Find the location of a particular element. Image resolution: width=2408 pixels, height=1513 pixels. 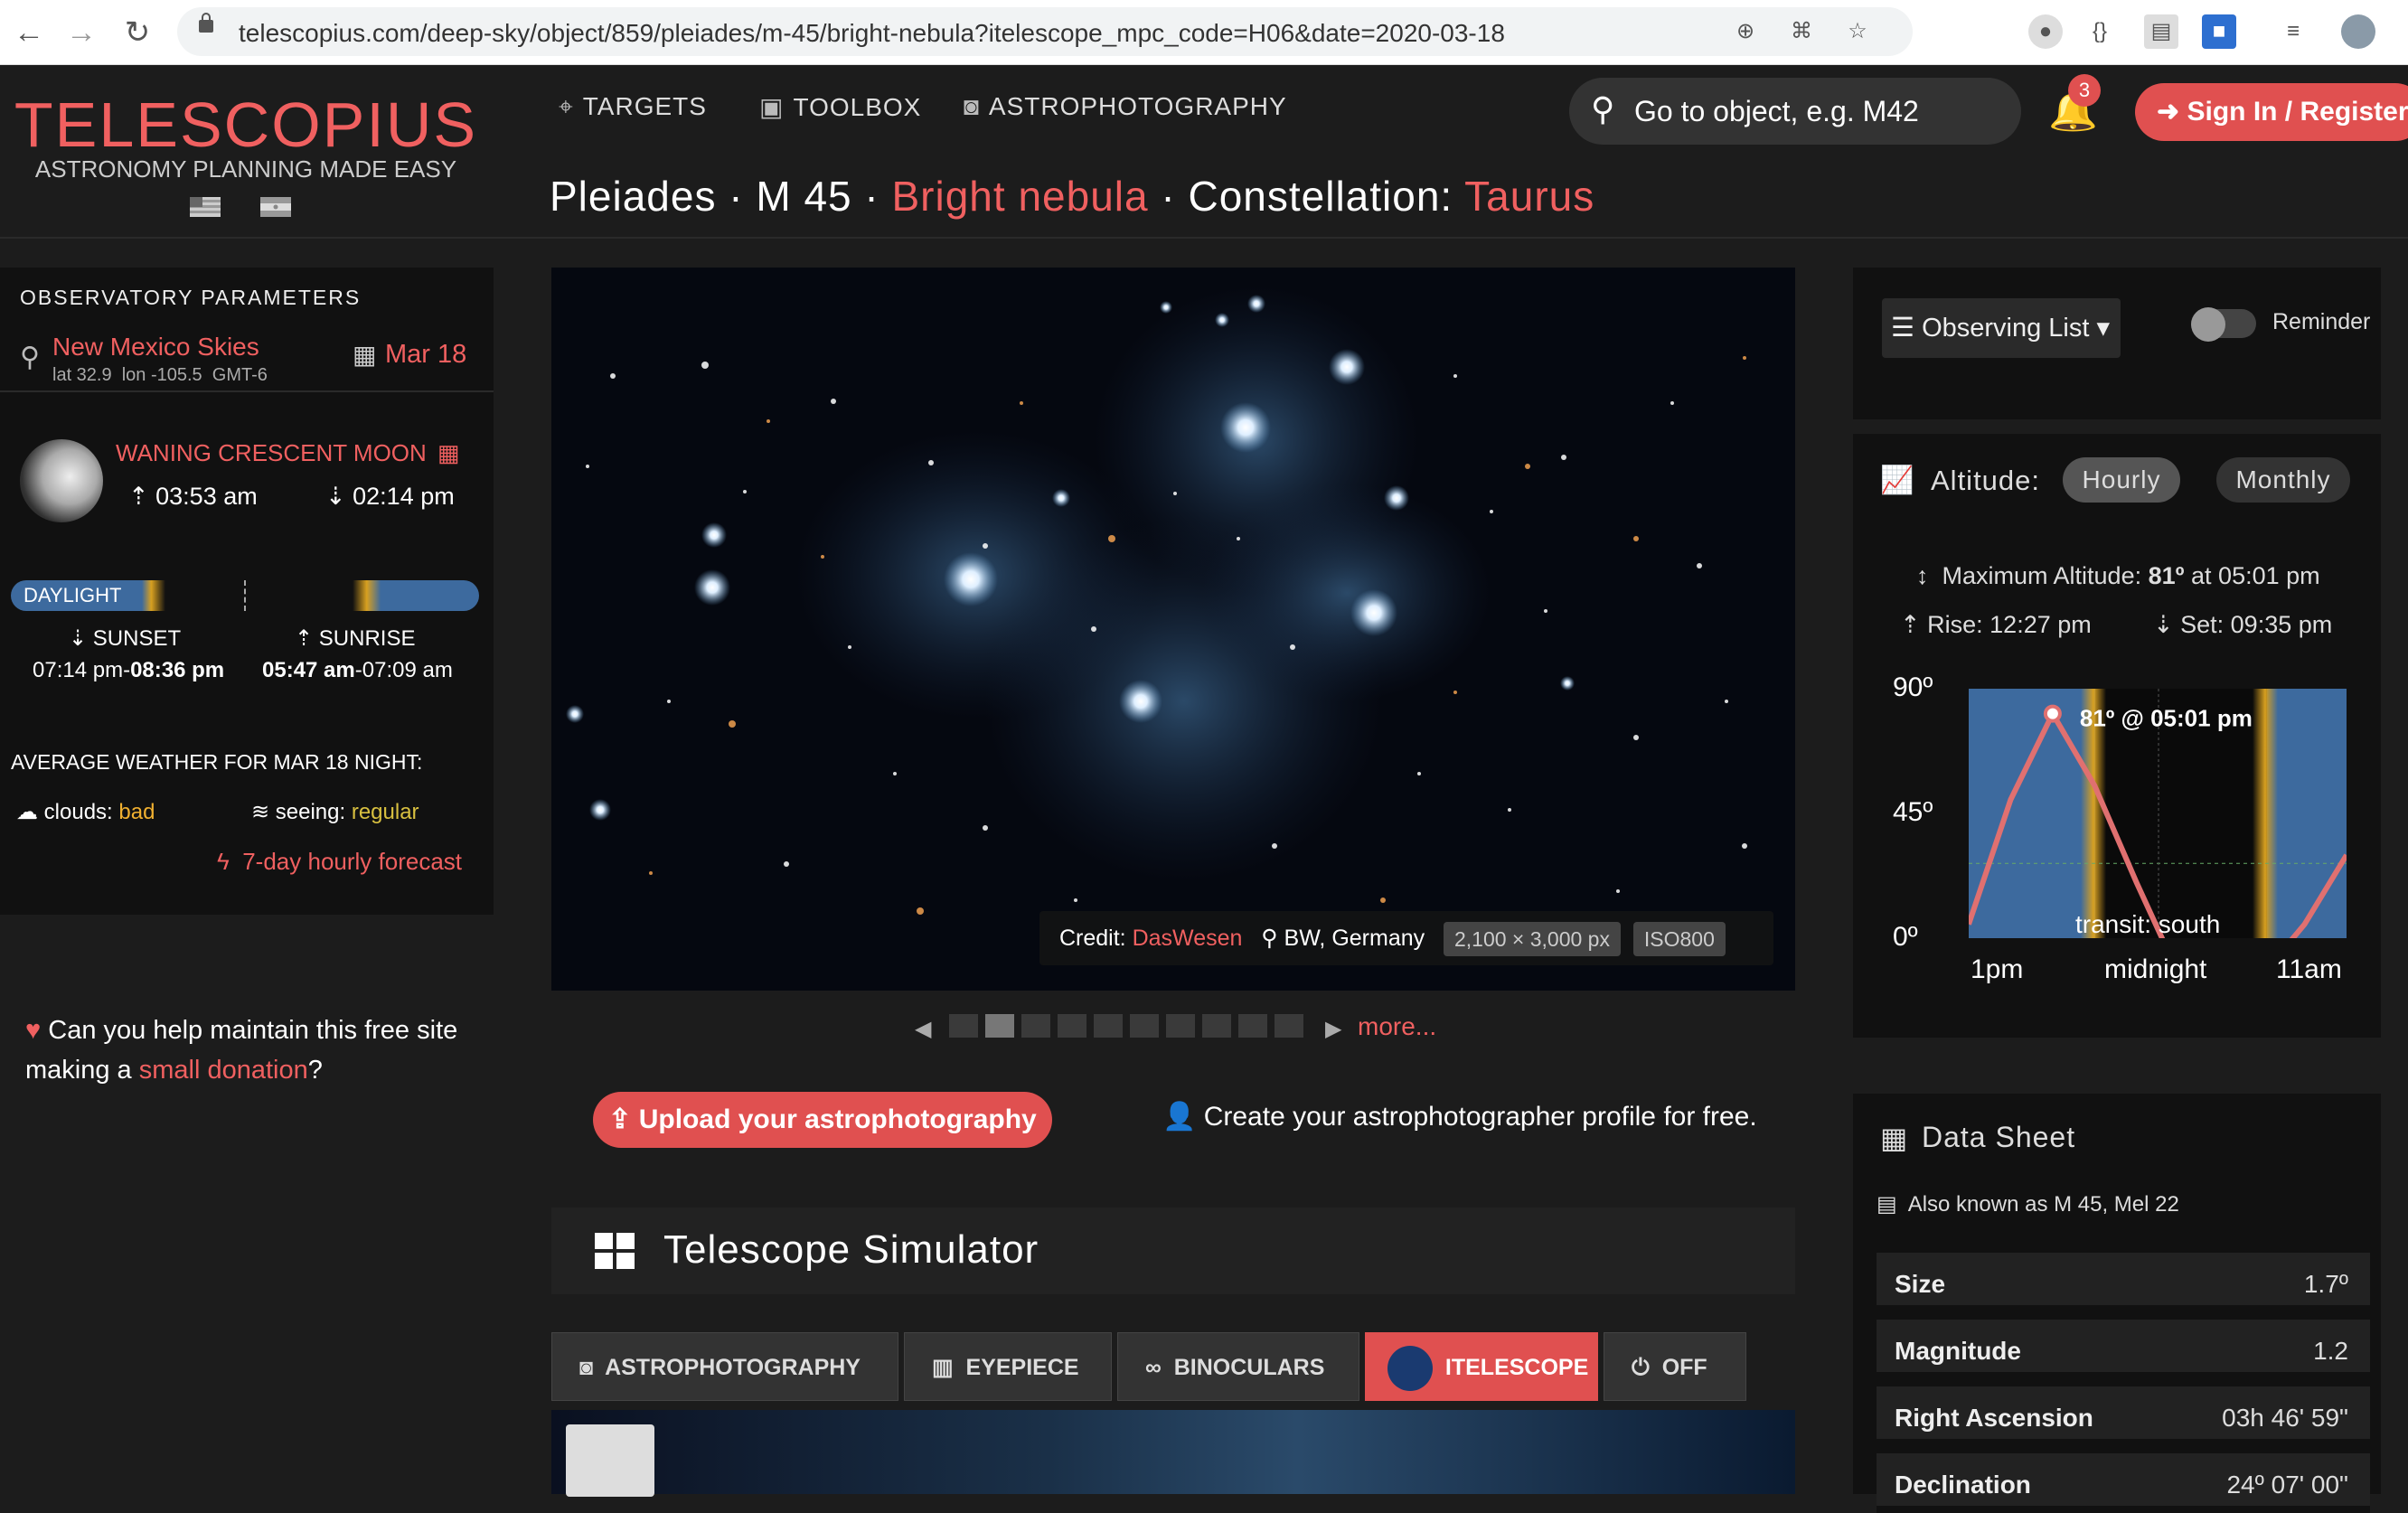

daylight-bar: DAYLIGHT is located at coordinates (245, 595).